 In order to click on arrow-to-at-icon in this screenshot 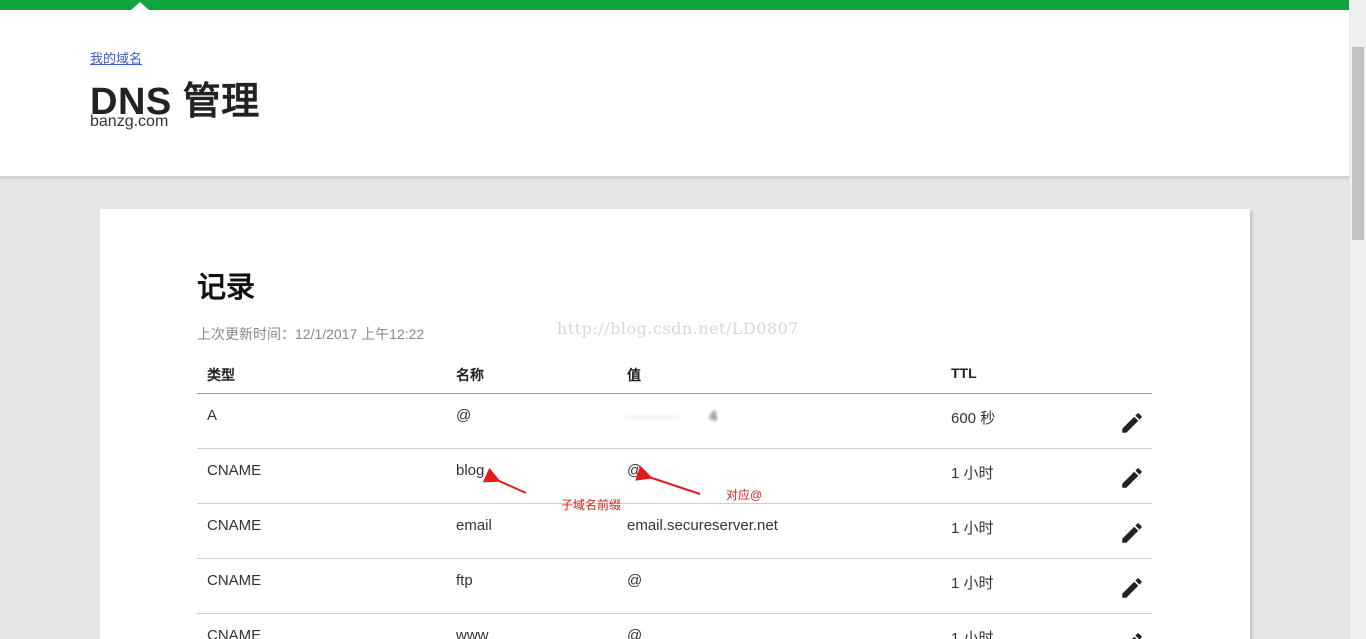, I will do `click(668, 480)`.